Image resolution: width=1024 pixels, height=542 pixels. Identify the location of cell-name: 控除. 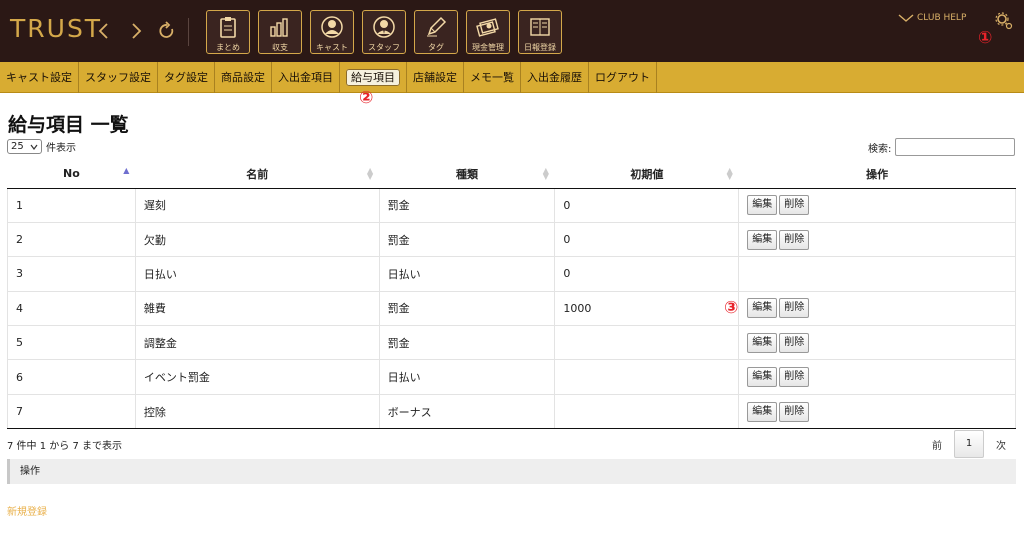
(257, 411).